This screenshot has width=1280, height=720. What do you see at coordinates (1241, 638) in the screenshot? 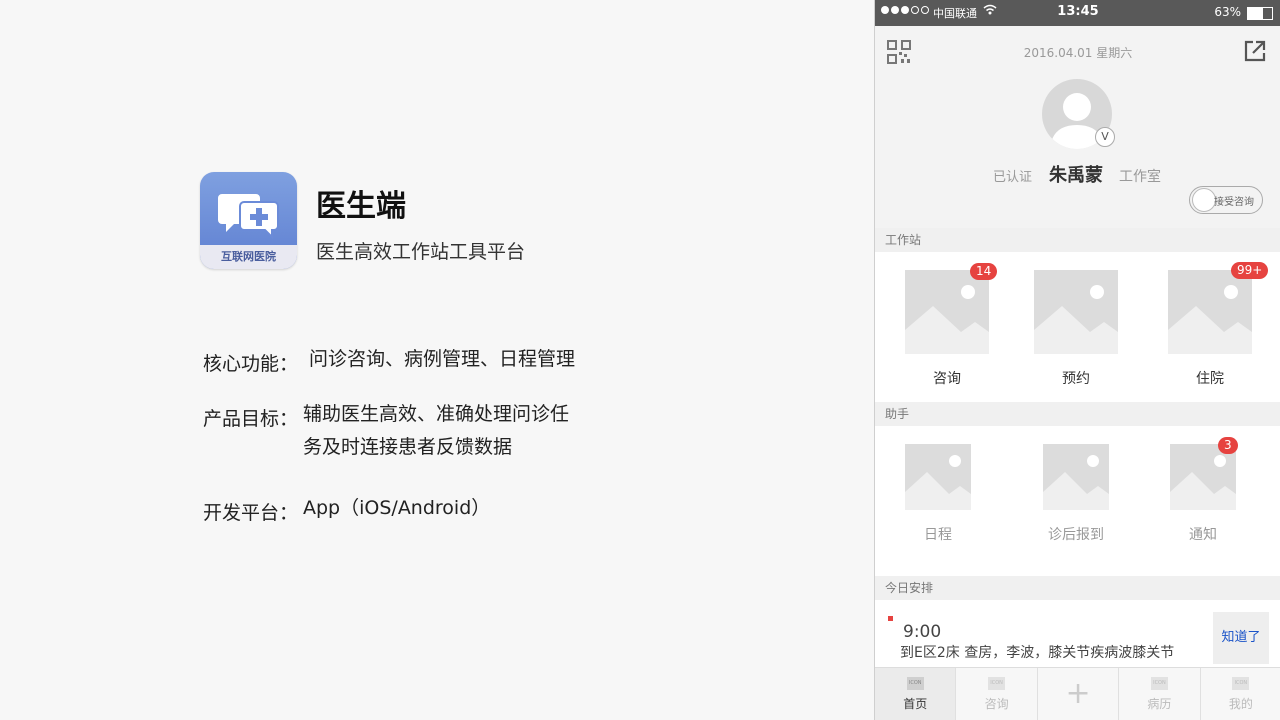
I see `acknowledge-button: 知道了` at bounding box center [1241, 638].